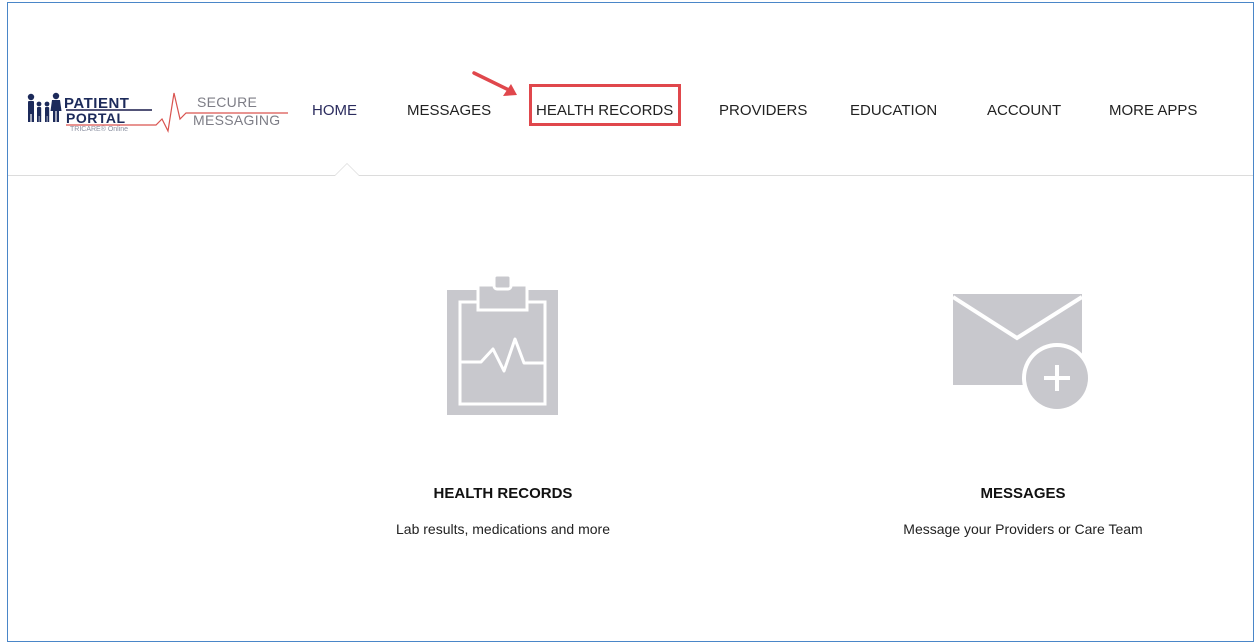 The height and width of the screenshot is (642, 1257). I want to click on logo-messaging-text: MESSAGING, so click(237, 120).